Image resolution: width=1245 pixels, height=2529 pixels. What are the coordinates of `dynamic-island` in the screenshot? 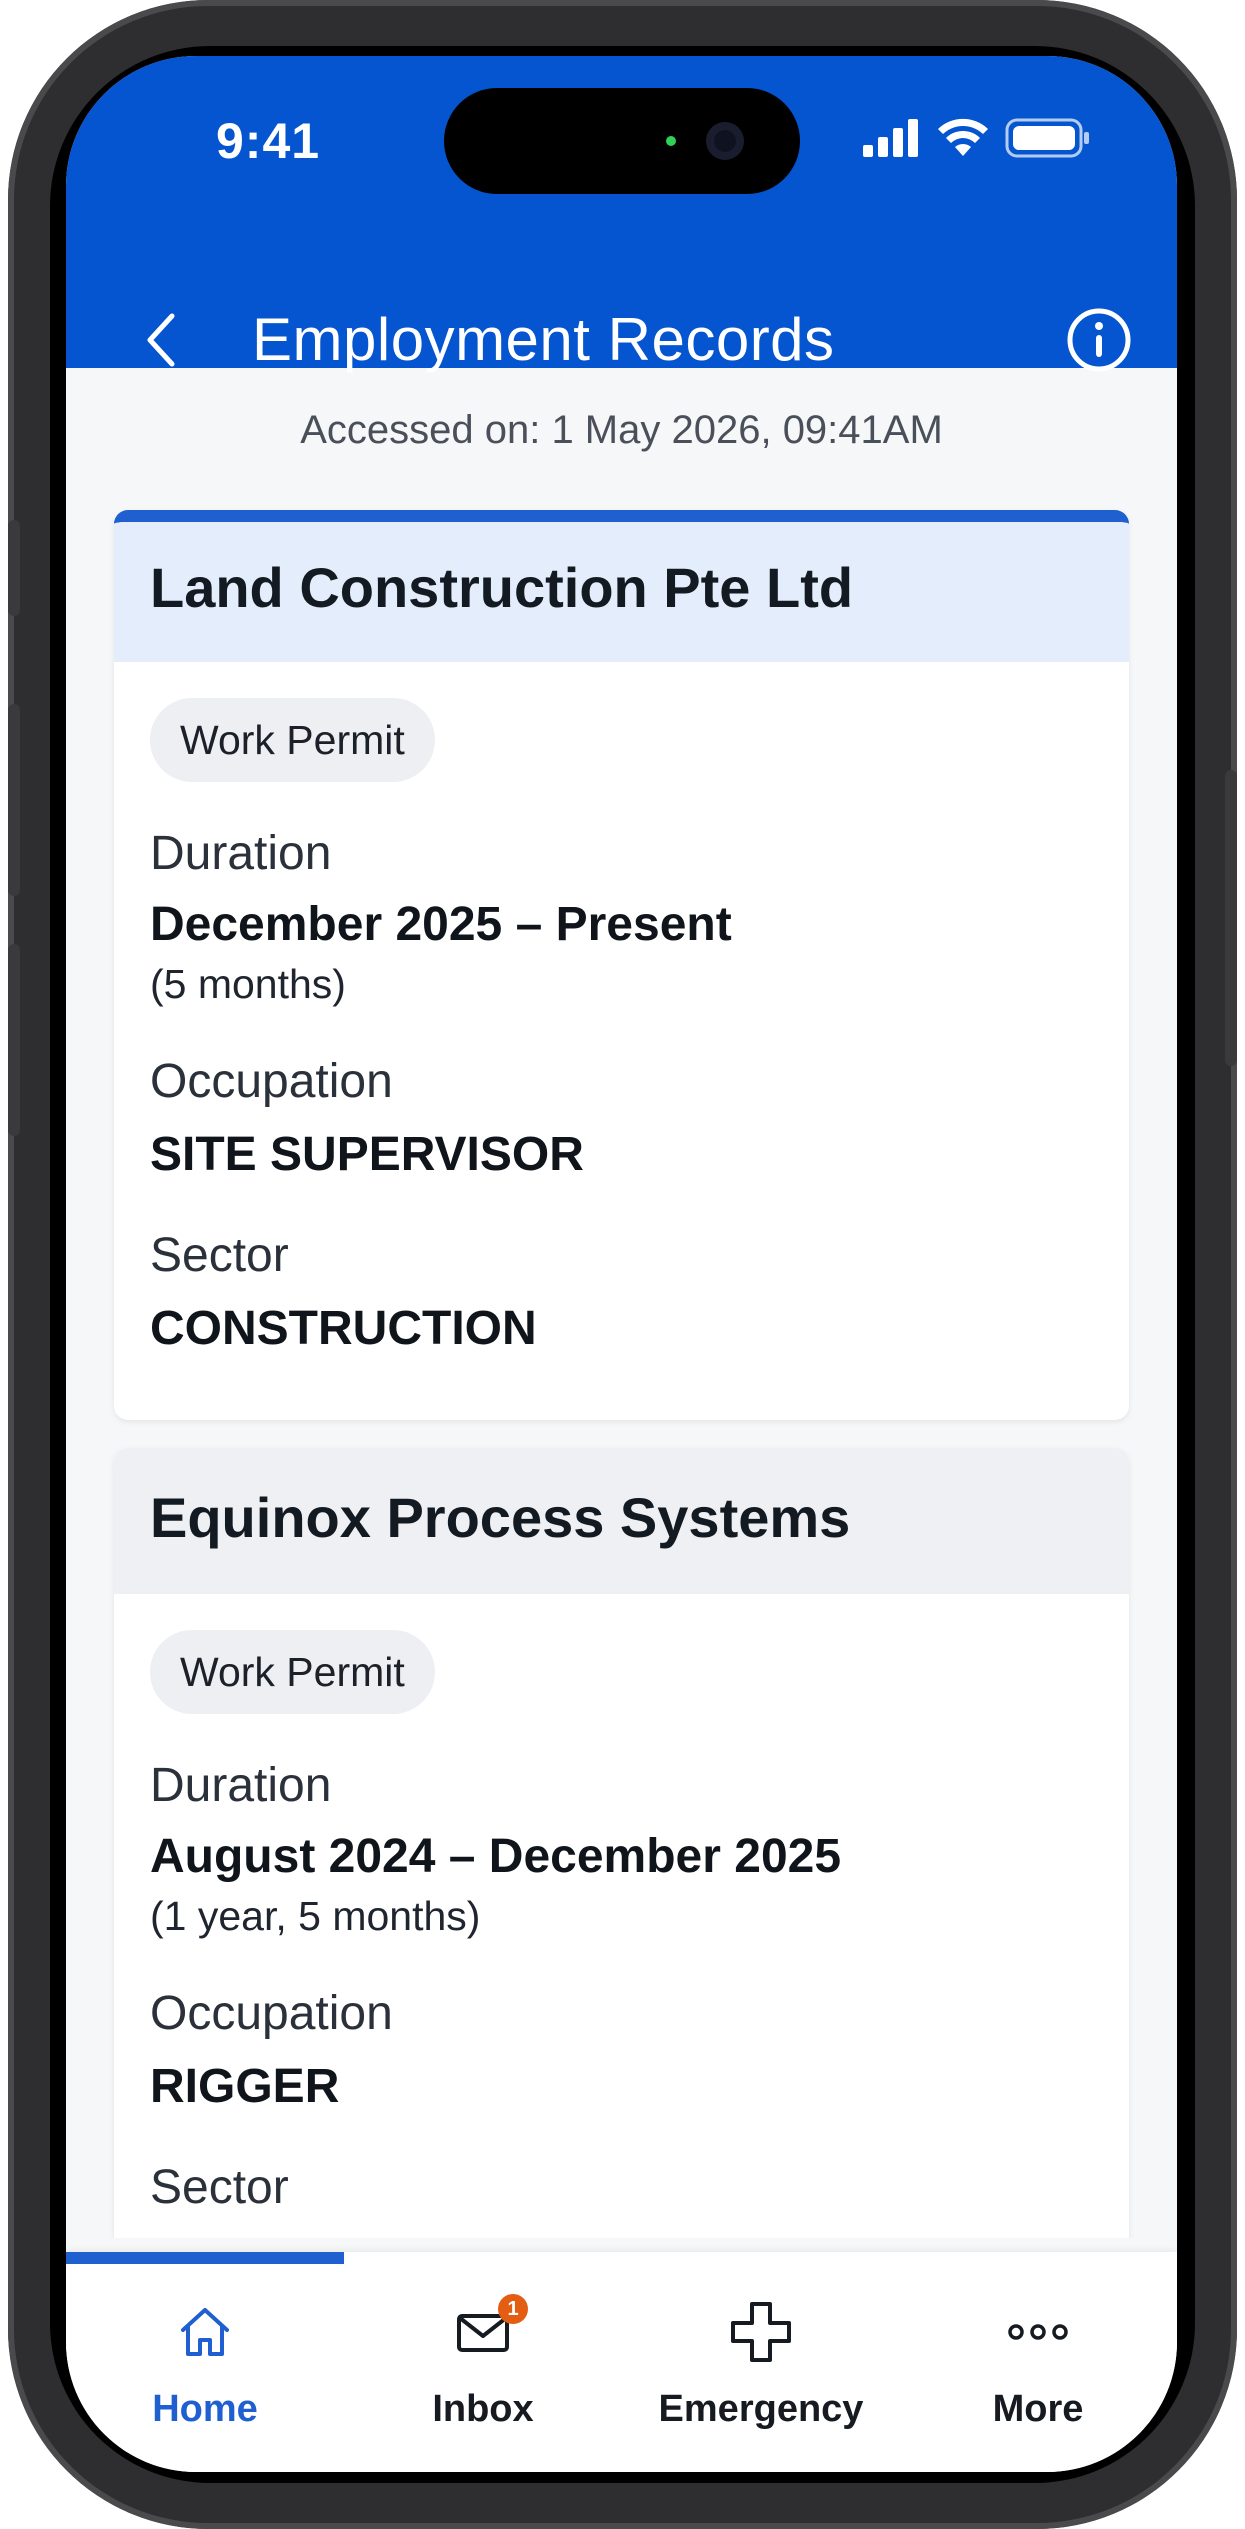 It's located at (622, 141).